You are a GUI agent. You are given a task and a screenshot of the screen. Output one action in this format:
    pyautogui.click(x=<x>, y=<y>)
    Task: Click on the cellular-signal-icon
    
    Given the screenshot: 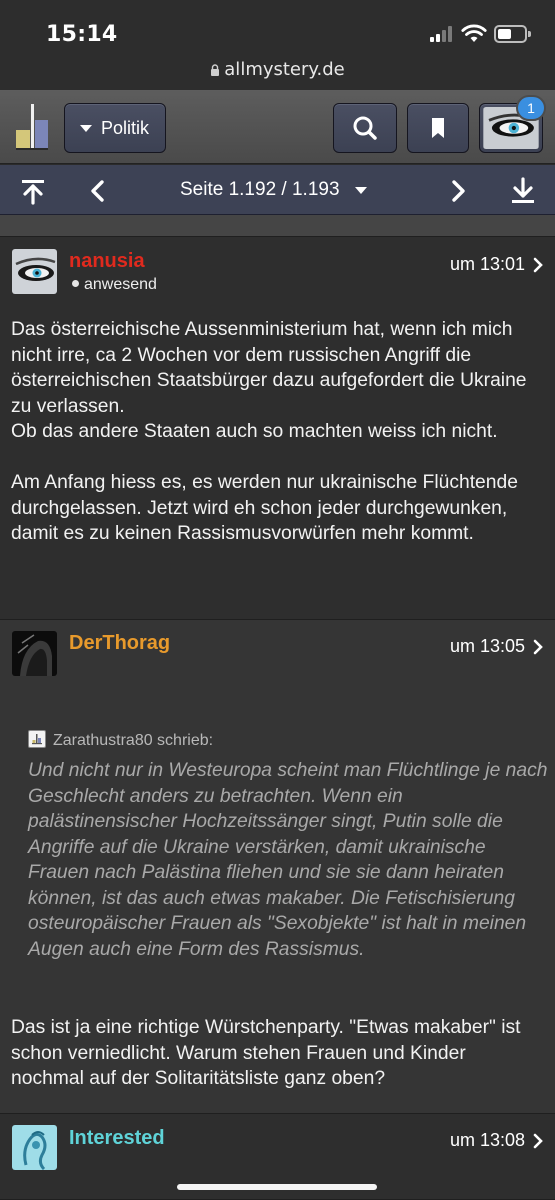 What is the action you would take?
    pyautogui.click(x=442, y=34)
    